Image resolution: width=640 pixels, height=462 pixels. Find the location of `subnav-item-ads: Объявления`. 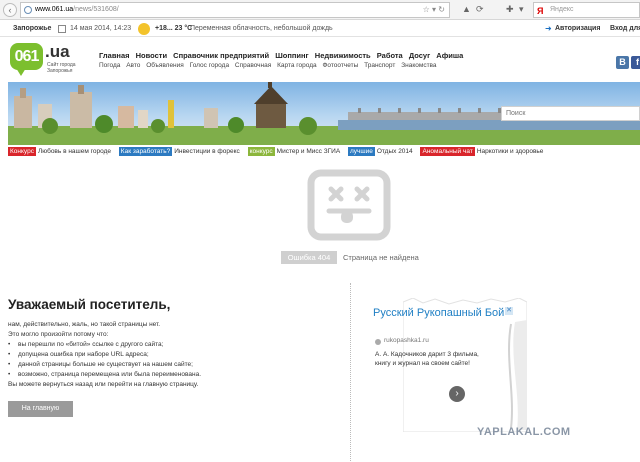

subnav-item-ads: Объявления is located at coordinates (165, 65).